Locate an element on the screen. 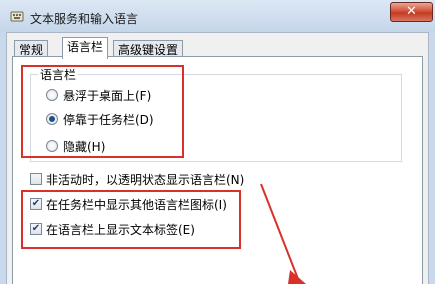 This screenshot has width=435, height=284. tab-language-bar: 语言栏 is located at coordinates (85, 48).